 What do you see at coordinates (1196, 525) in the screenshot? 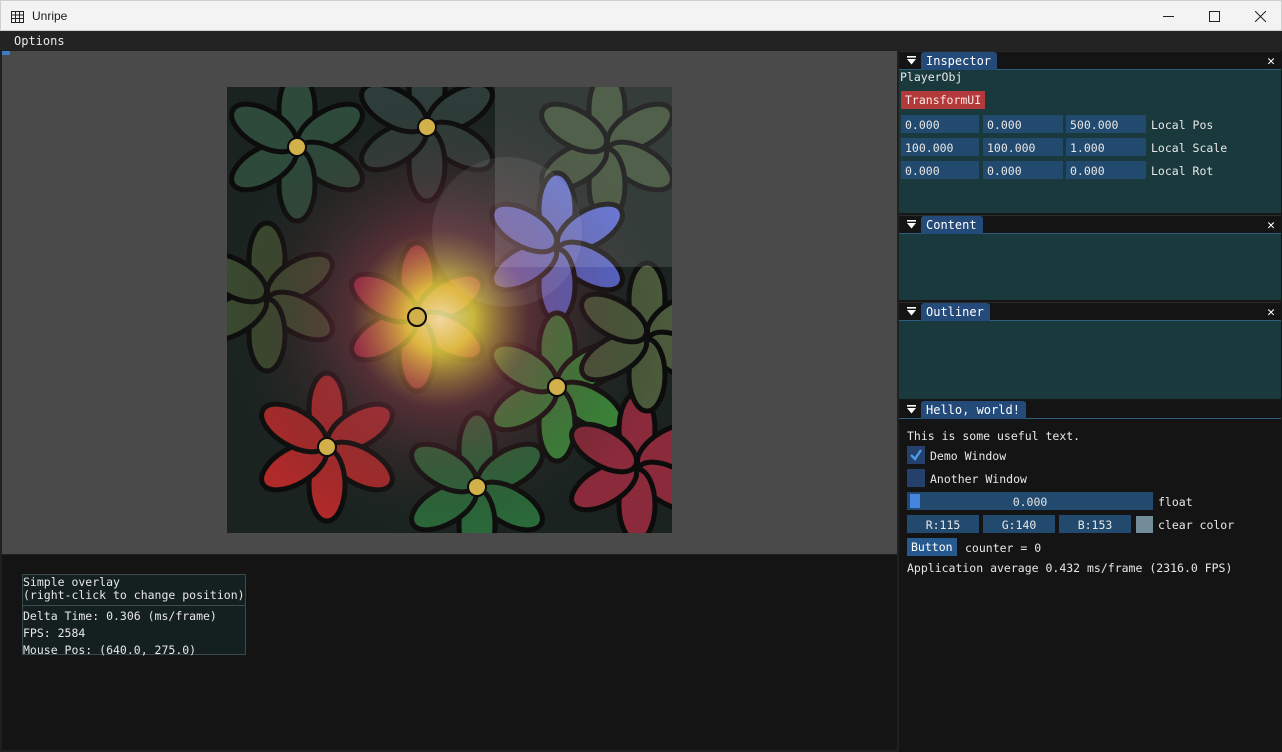
I see `clear-color-label: clear color` at bounding box center [1196, 525].